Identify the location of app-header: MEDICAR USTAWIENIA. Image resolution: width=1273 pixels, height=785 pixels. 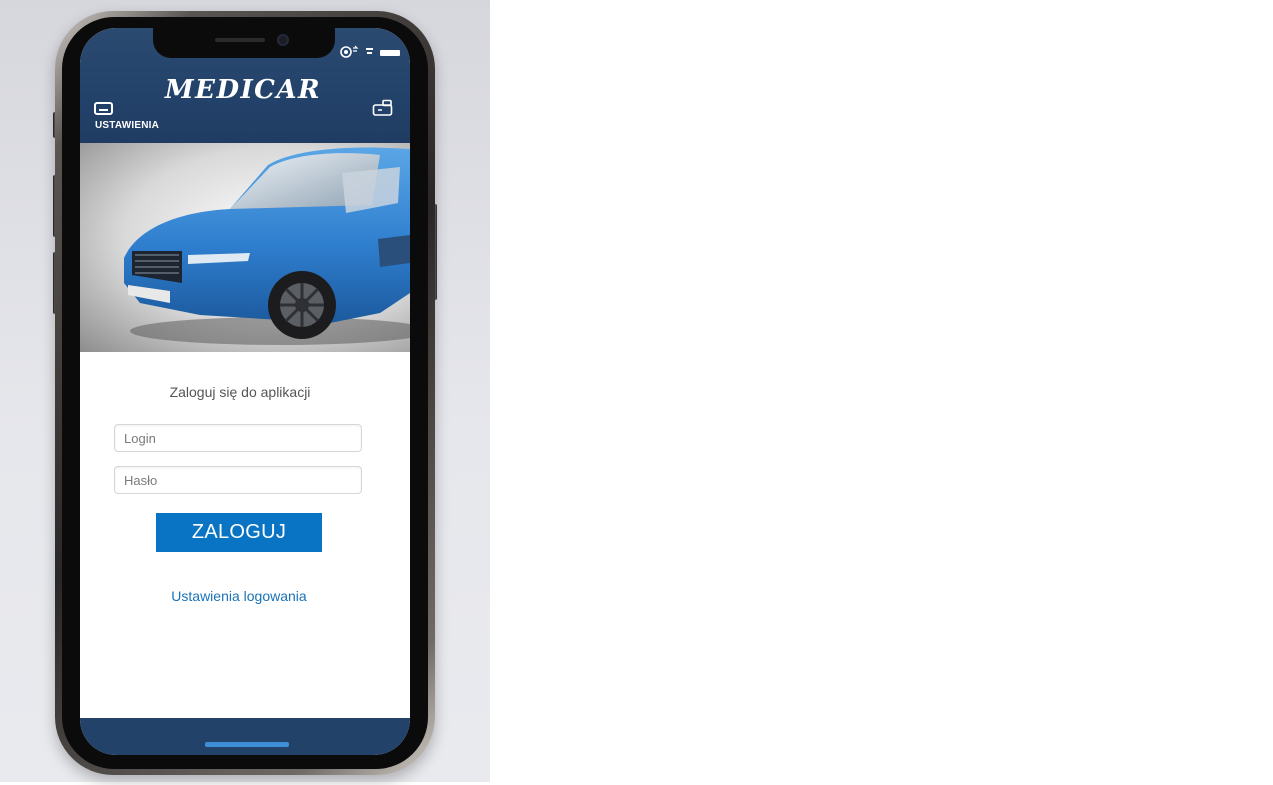
(245, 85).